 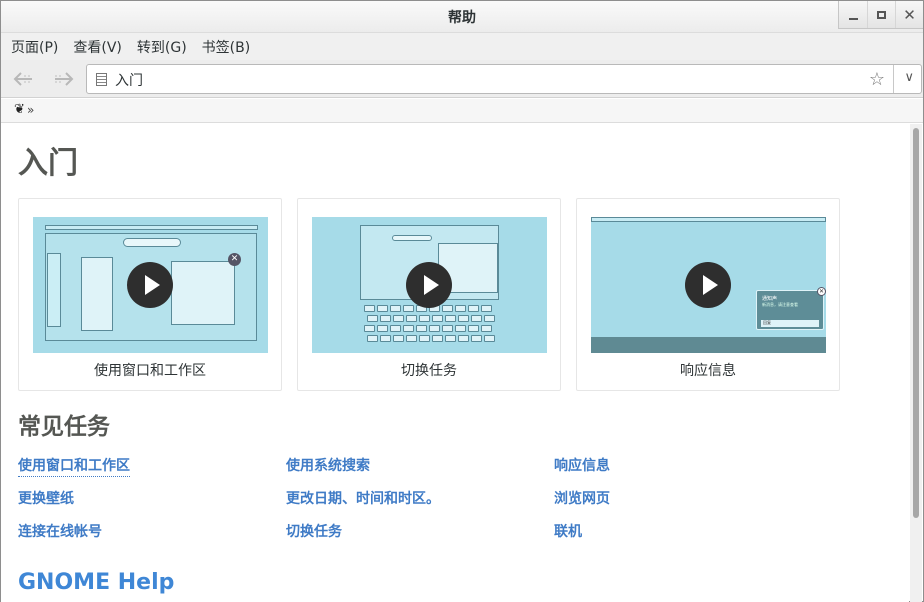 I want to click on page-title: 入门, so click(x=48, y=163).